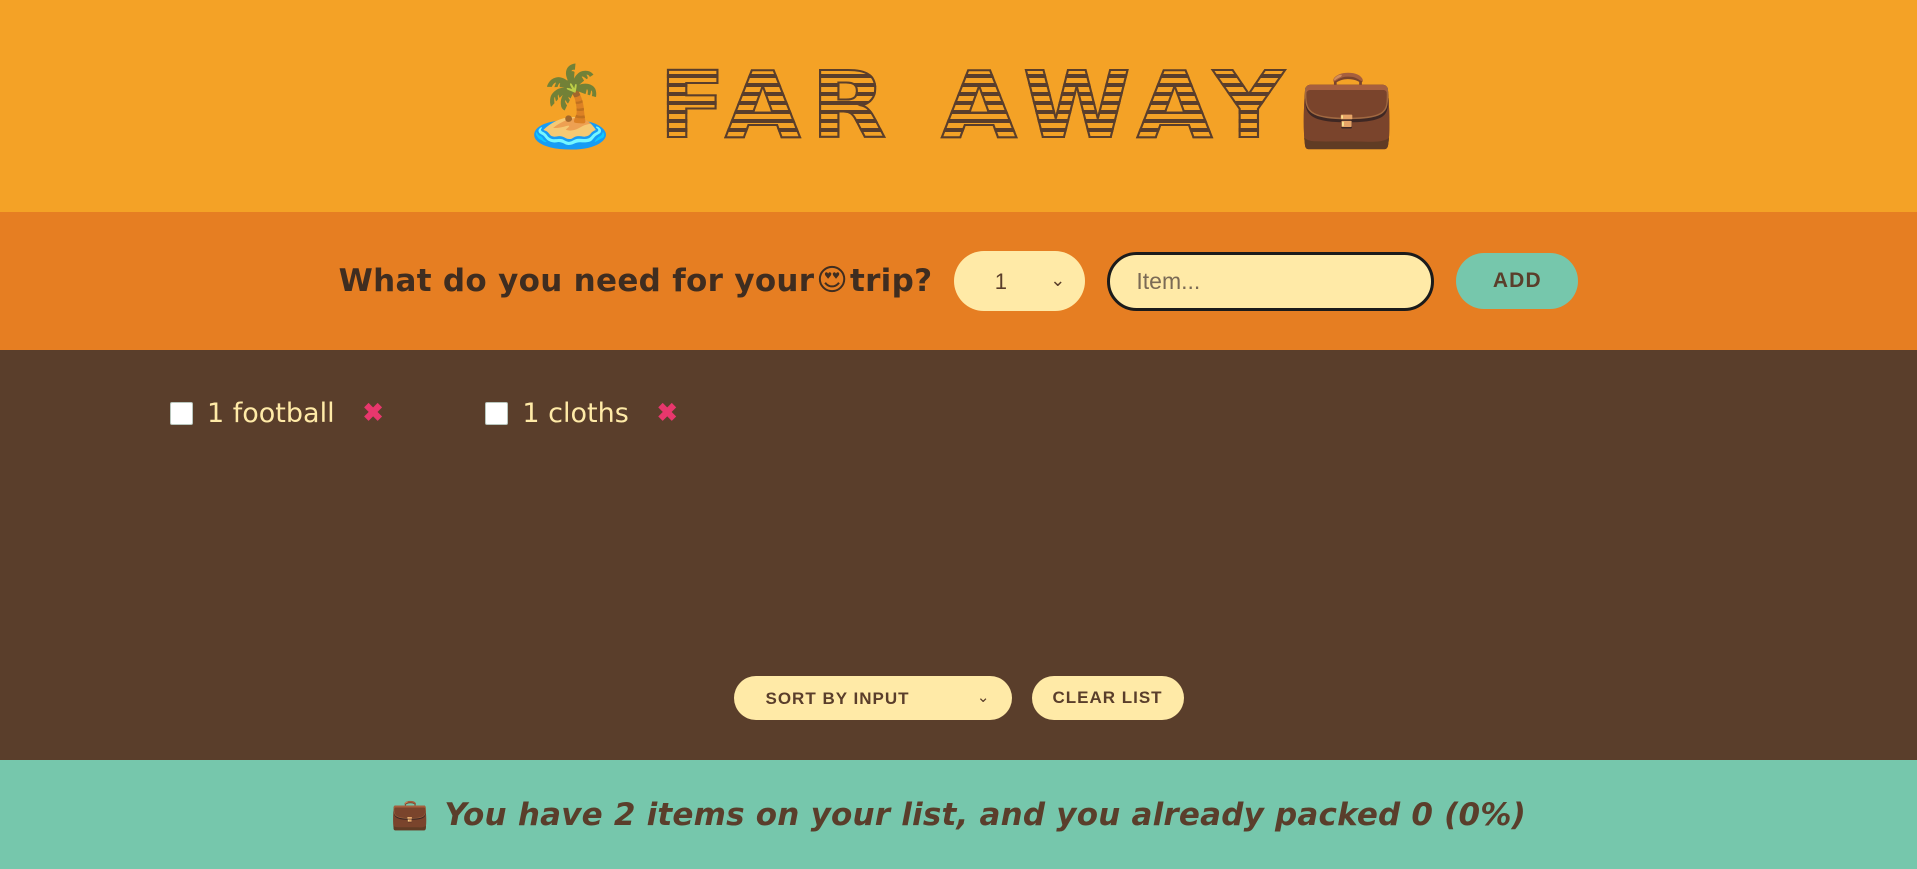  I want to click on clear-list-button: CLEAR LIST, so click(1107, 698).